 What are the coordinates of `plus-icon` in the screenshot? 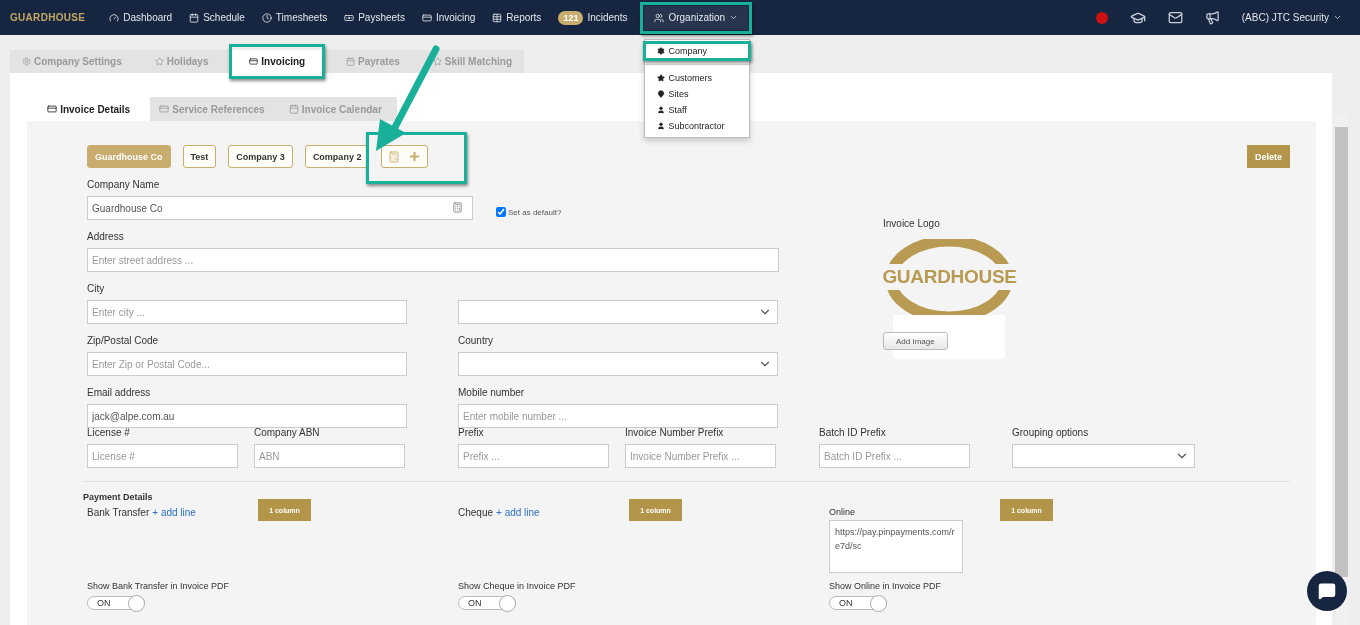 It's located at (415, 156).